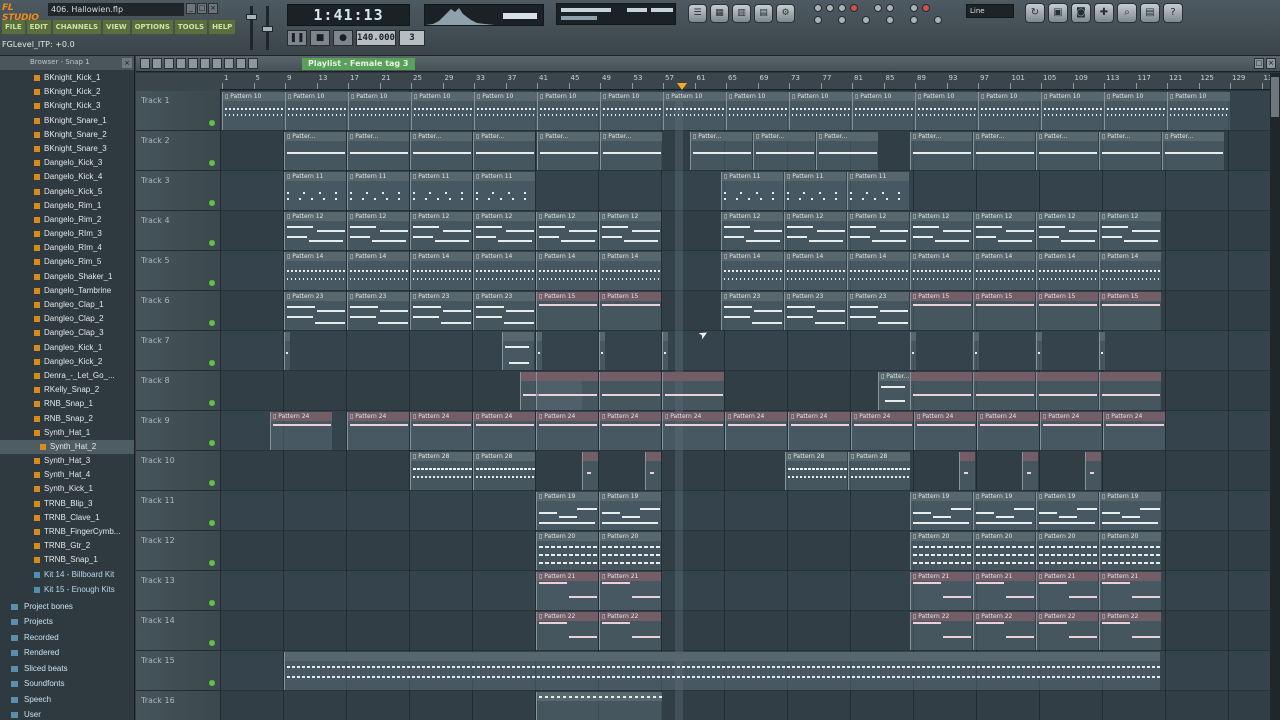 The image size is (1280, 720). I want to click on pattern-clip: ▯ Pattern 12, so click(630, 231).